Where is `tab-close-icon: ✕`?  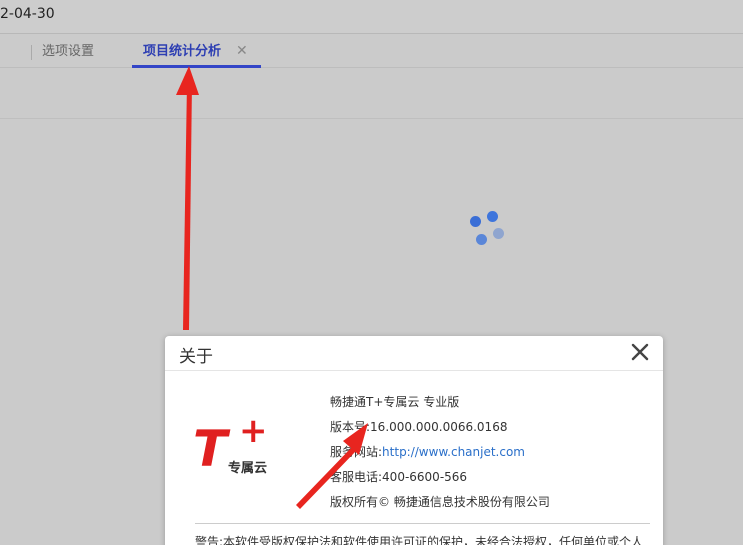 tab-close-icon: ✕ is located at coordinates (242, 51).